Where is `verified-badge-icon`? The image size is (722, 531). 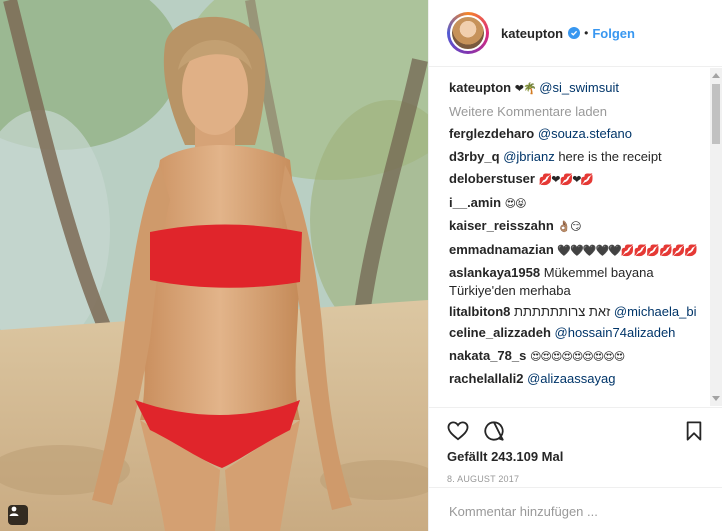 verified-badge-icon is located at coordinates (574, 33).